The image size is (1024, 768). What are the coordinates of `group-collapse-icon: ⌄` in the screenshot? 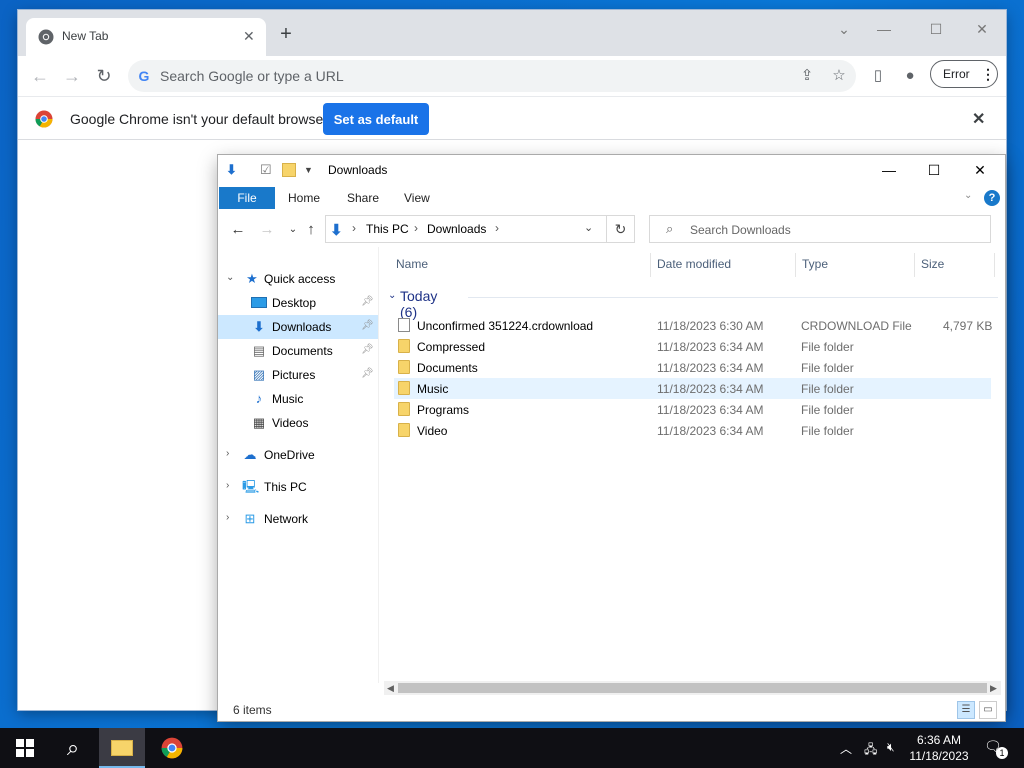 It's located at (392, 295).